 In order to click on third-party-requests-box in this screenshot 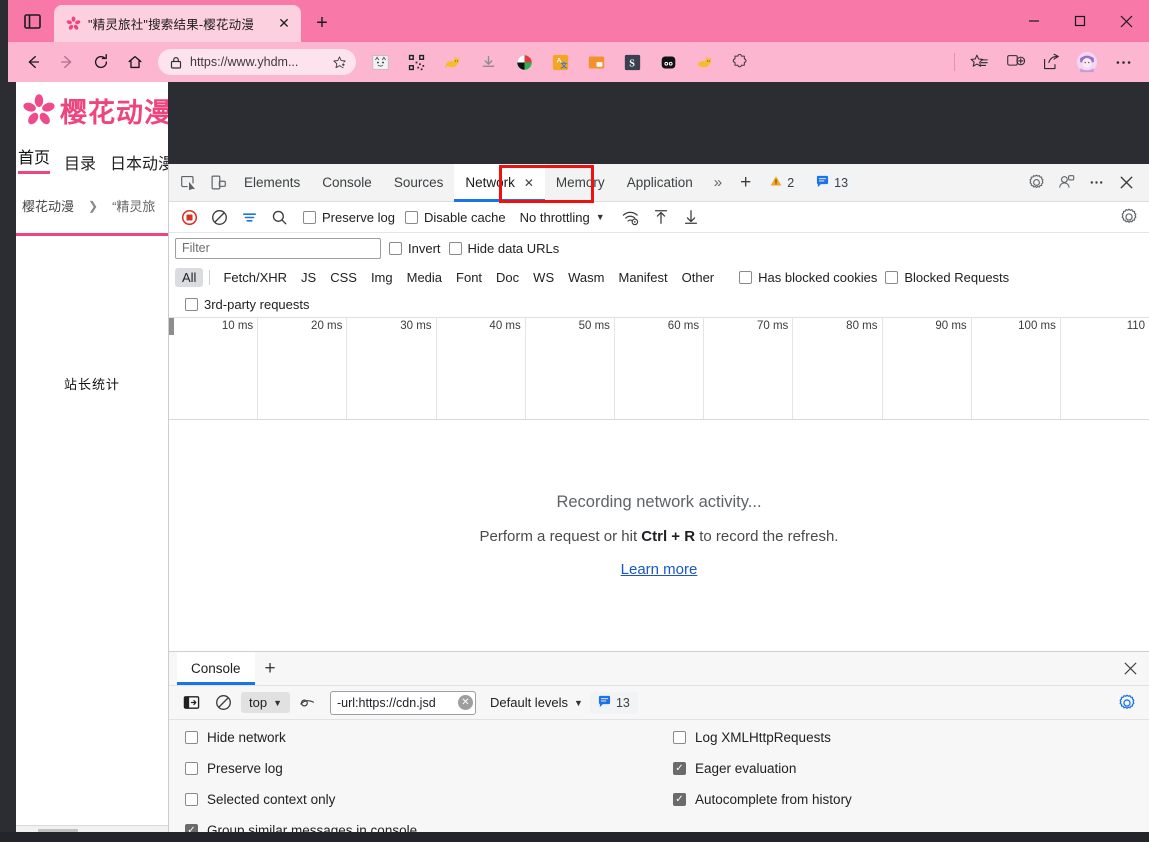, I will do `click(191, 304)`.